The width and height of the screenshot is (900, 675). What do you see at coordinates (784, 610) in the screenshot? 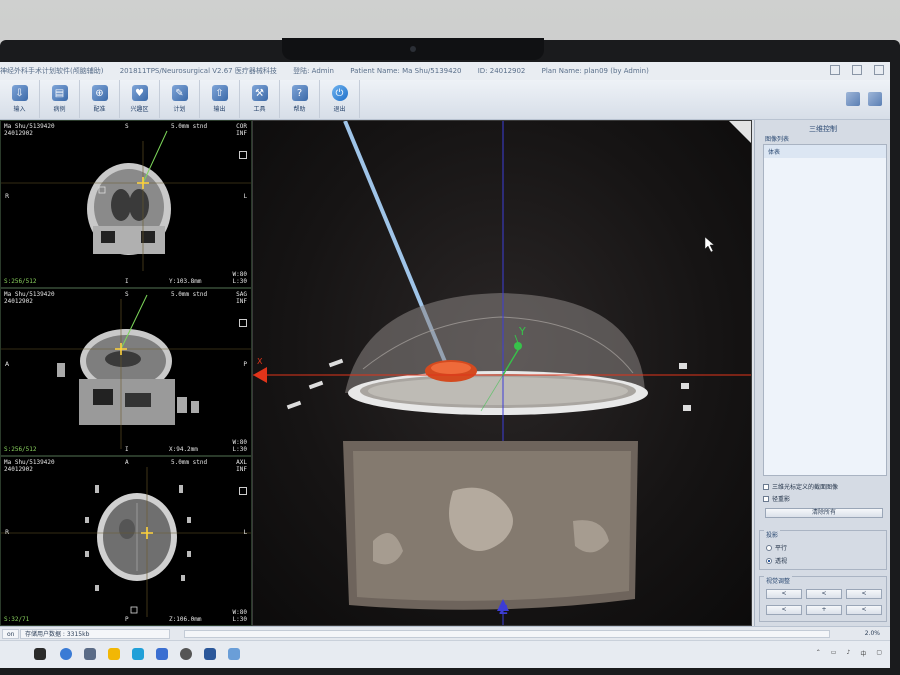
I see `rotate-down-button: <` at bounding box center [784, 610].